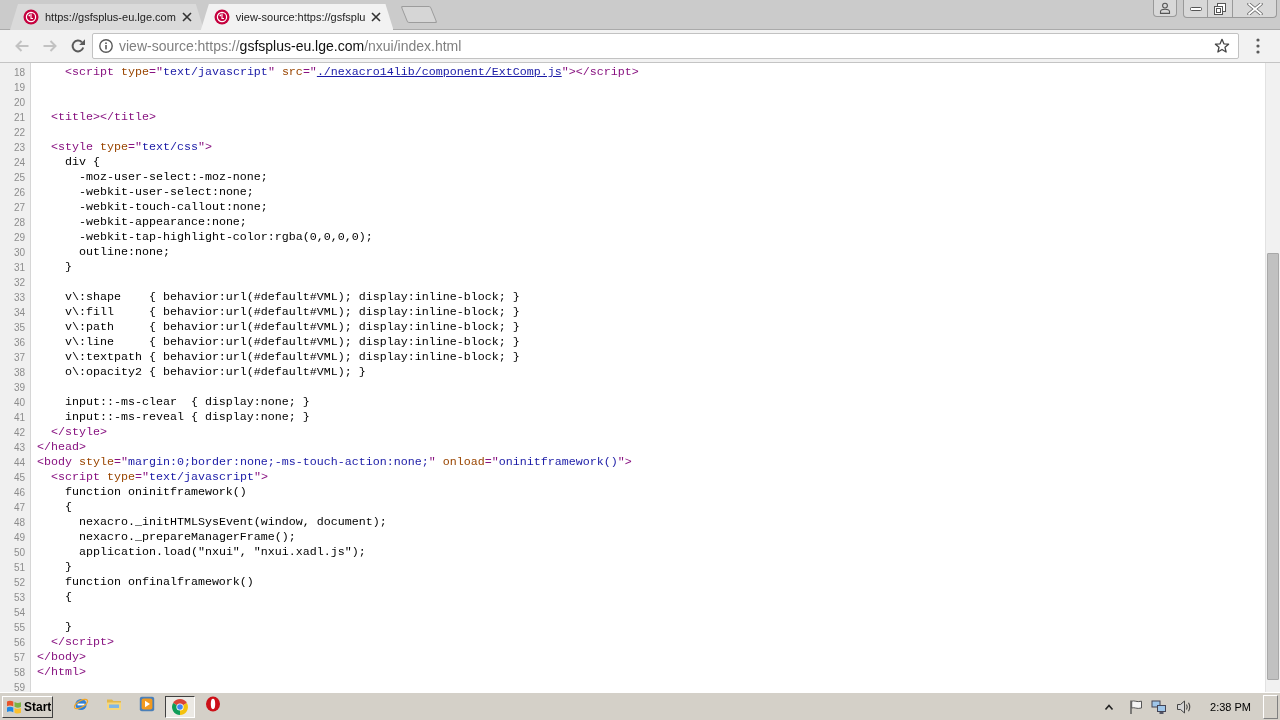 Image resolution: width=1280 pixels, height=720 pixels. I want to click on line-number: 49, so click(19, 537).